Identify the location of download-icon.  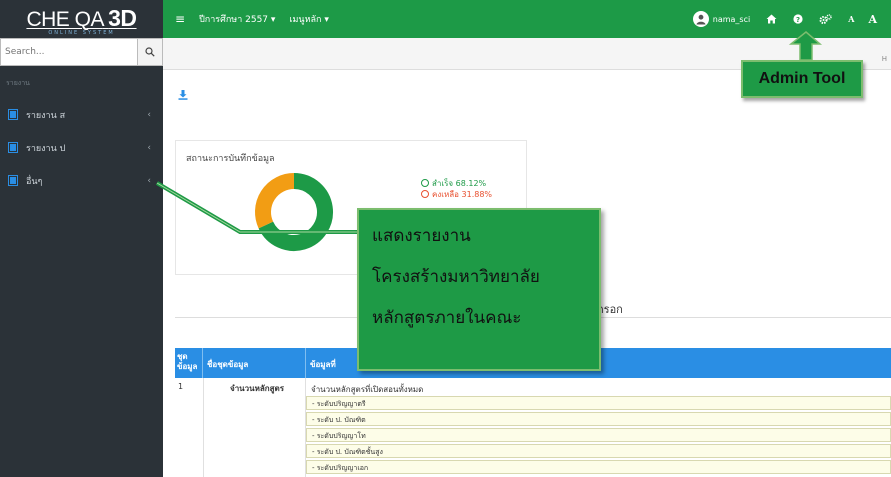
(183, 96).